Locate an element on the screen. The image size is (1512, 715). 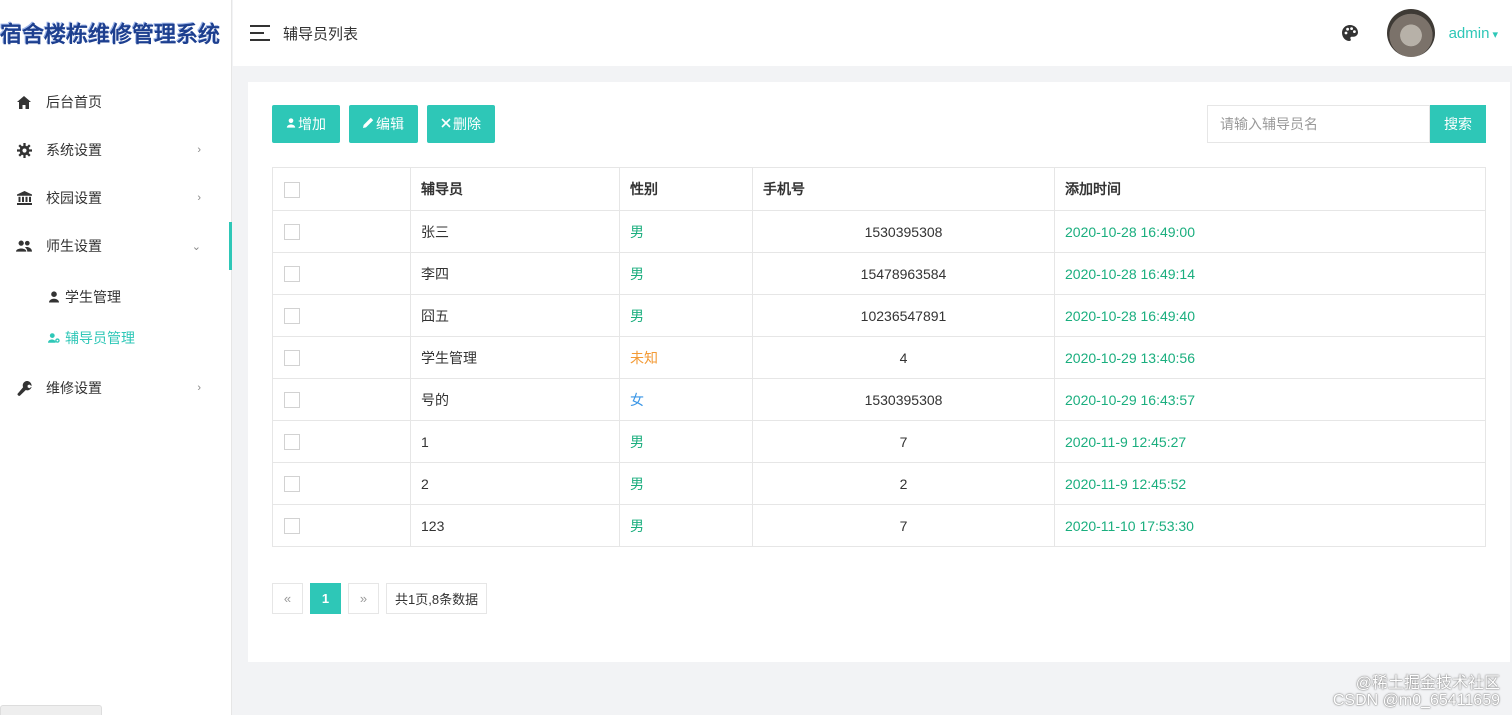
app-logo: 宿舍楼栋维修管理系统 is located at coordinates (115, 33).